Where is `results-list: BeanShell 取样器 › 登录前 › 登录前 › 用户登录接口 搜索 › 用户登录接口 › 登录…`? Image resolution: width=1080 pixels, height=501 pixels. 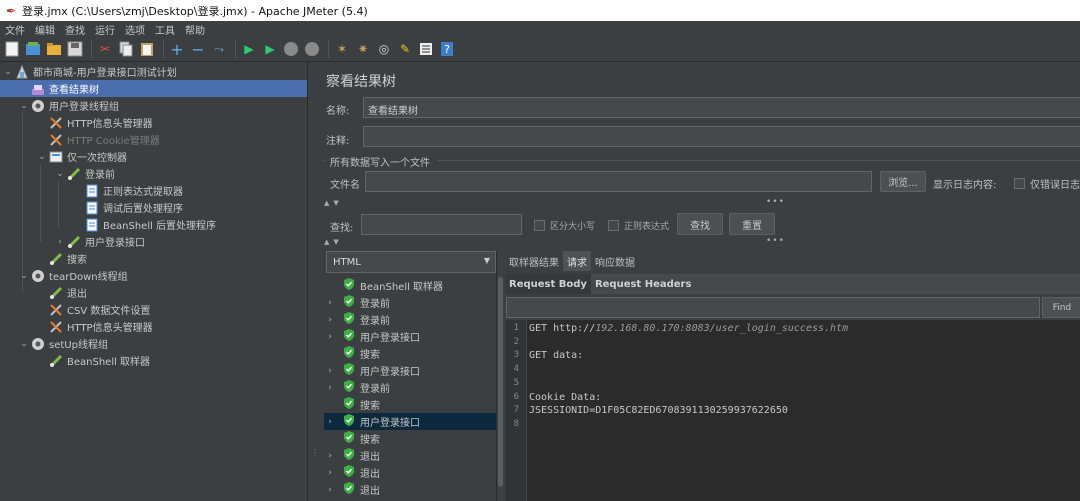 results-list: BeanShell 取样器 › 登录前 › 登录前 › 用户登录接口 搜索 › 用户登录接口 › 登录… is located at coordinates (411, 388).